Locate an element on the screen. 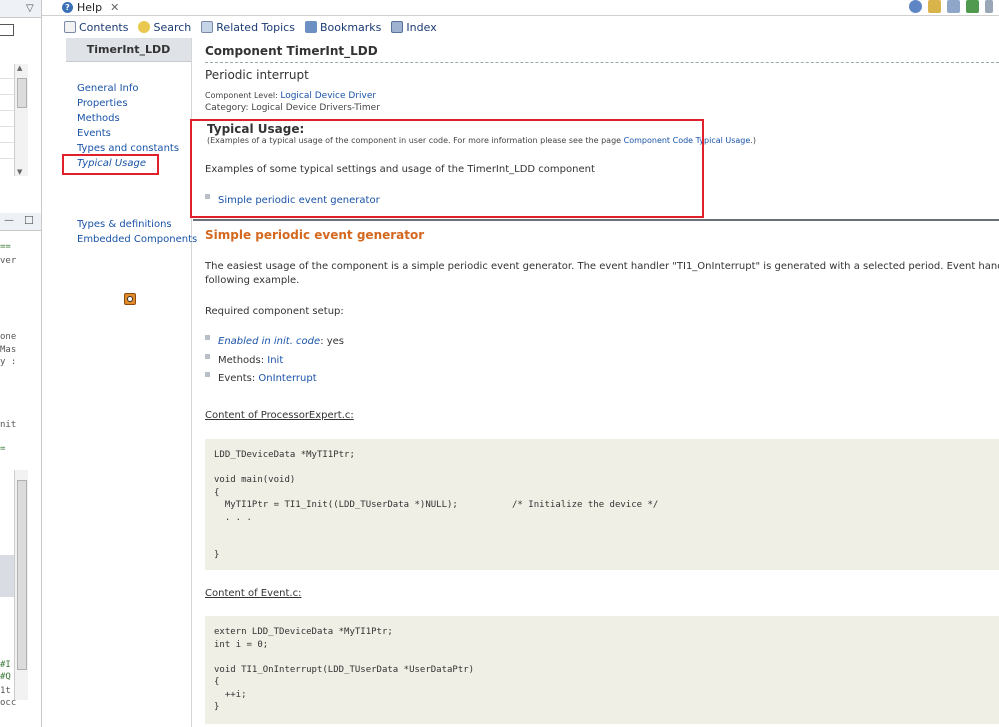 The width and height of the screenshot is (999, 727). setup-label: Required component setup: is located at coordinates (274, 311).